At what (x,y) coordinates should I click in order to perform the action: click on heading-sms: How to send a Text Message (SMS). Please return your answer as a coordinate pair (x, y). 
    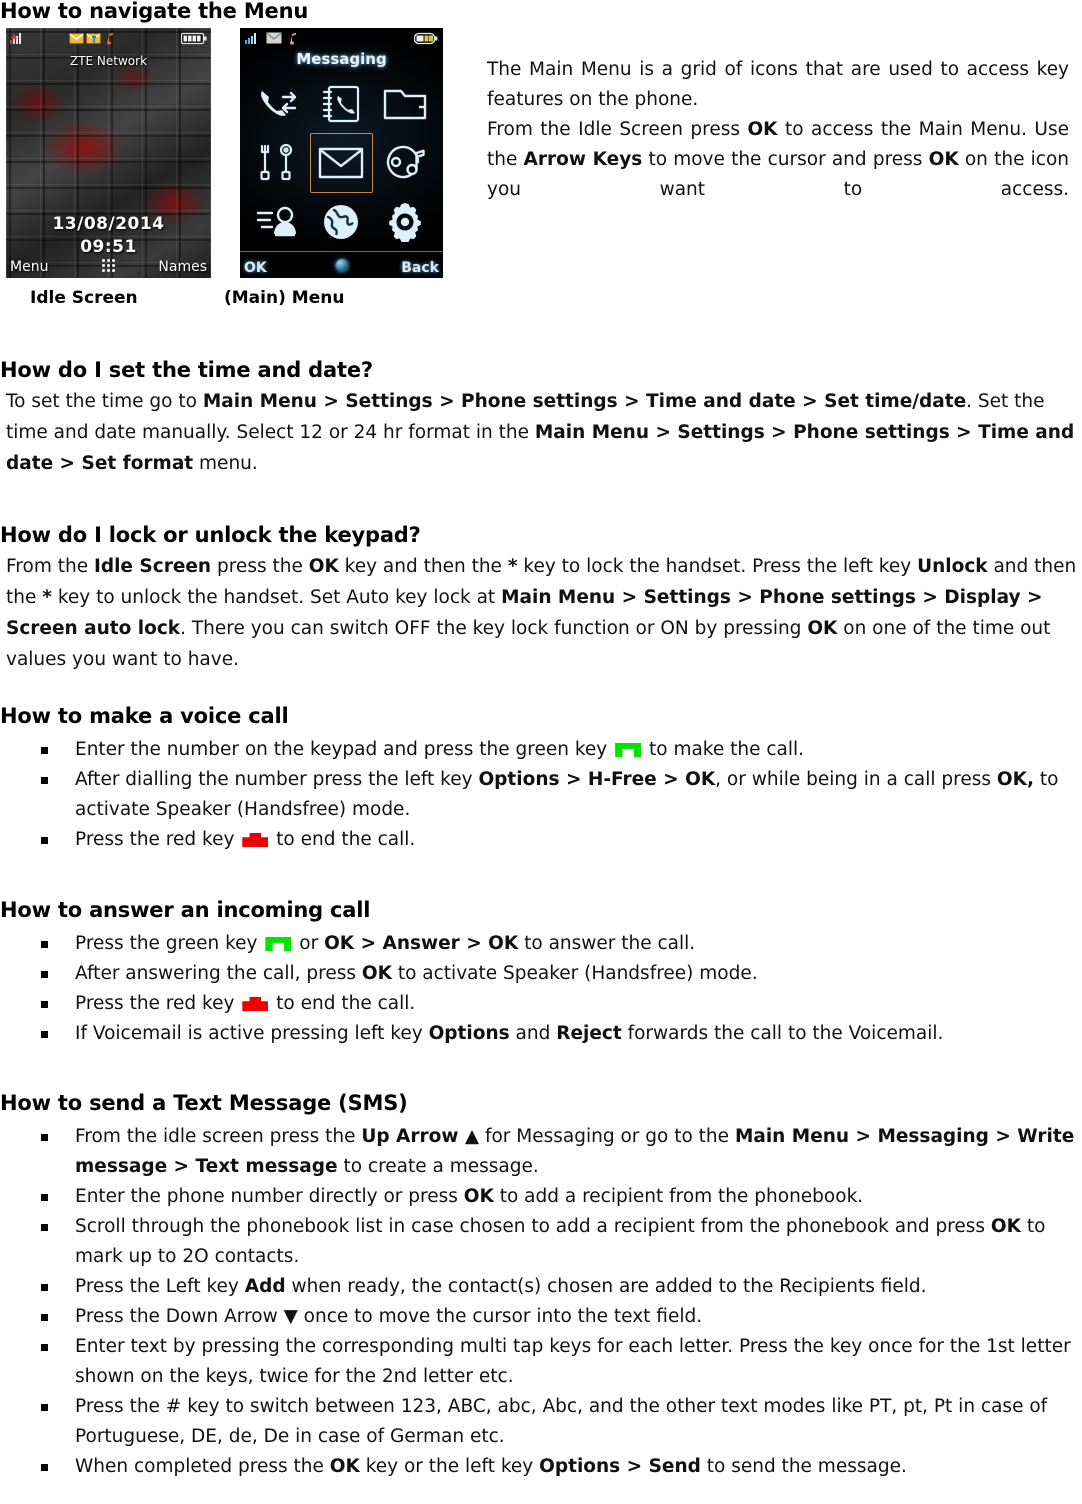
    Looking at the image, I should click on (350, 1103).